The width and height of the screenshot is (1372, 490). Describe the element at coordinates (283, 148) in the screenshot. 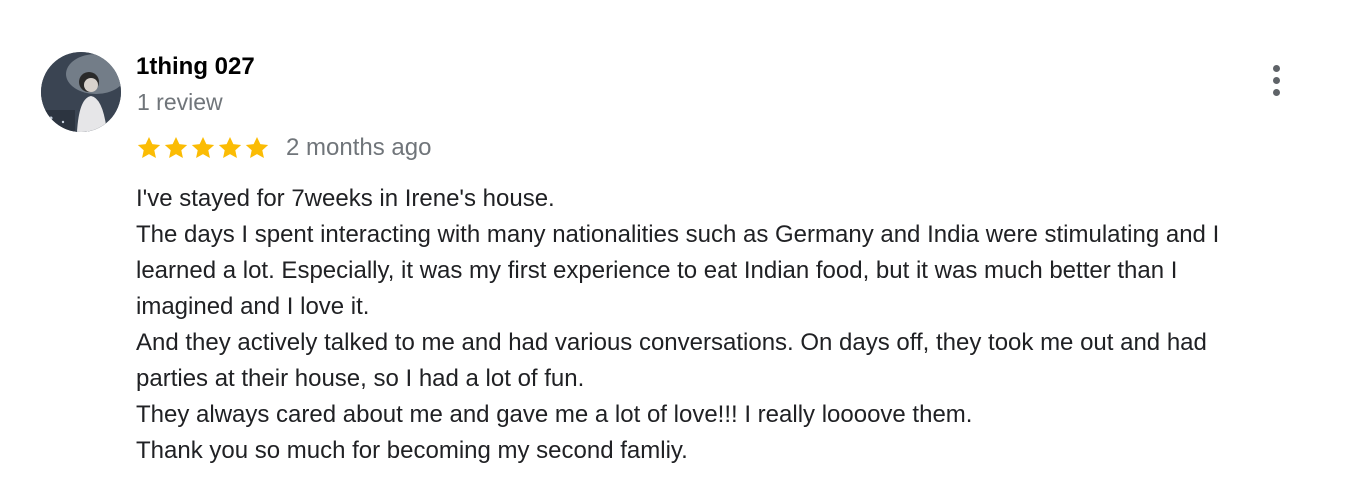

I see `rating-row: 2 months ago` at that location.